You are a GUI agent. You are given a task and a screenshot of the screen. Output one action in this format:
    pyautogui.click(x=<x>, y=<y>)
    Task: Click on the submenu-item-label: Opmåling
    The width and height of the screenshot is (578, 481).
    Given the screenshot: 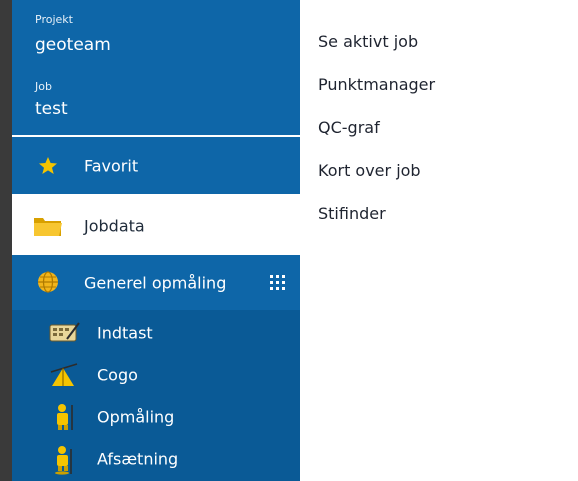 What is the action you would take?
    pyautogui.click(x=136, y=417)
    